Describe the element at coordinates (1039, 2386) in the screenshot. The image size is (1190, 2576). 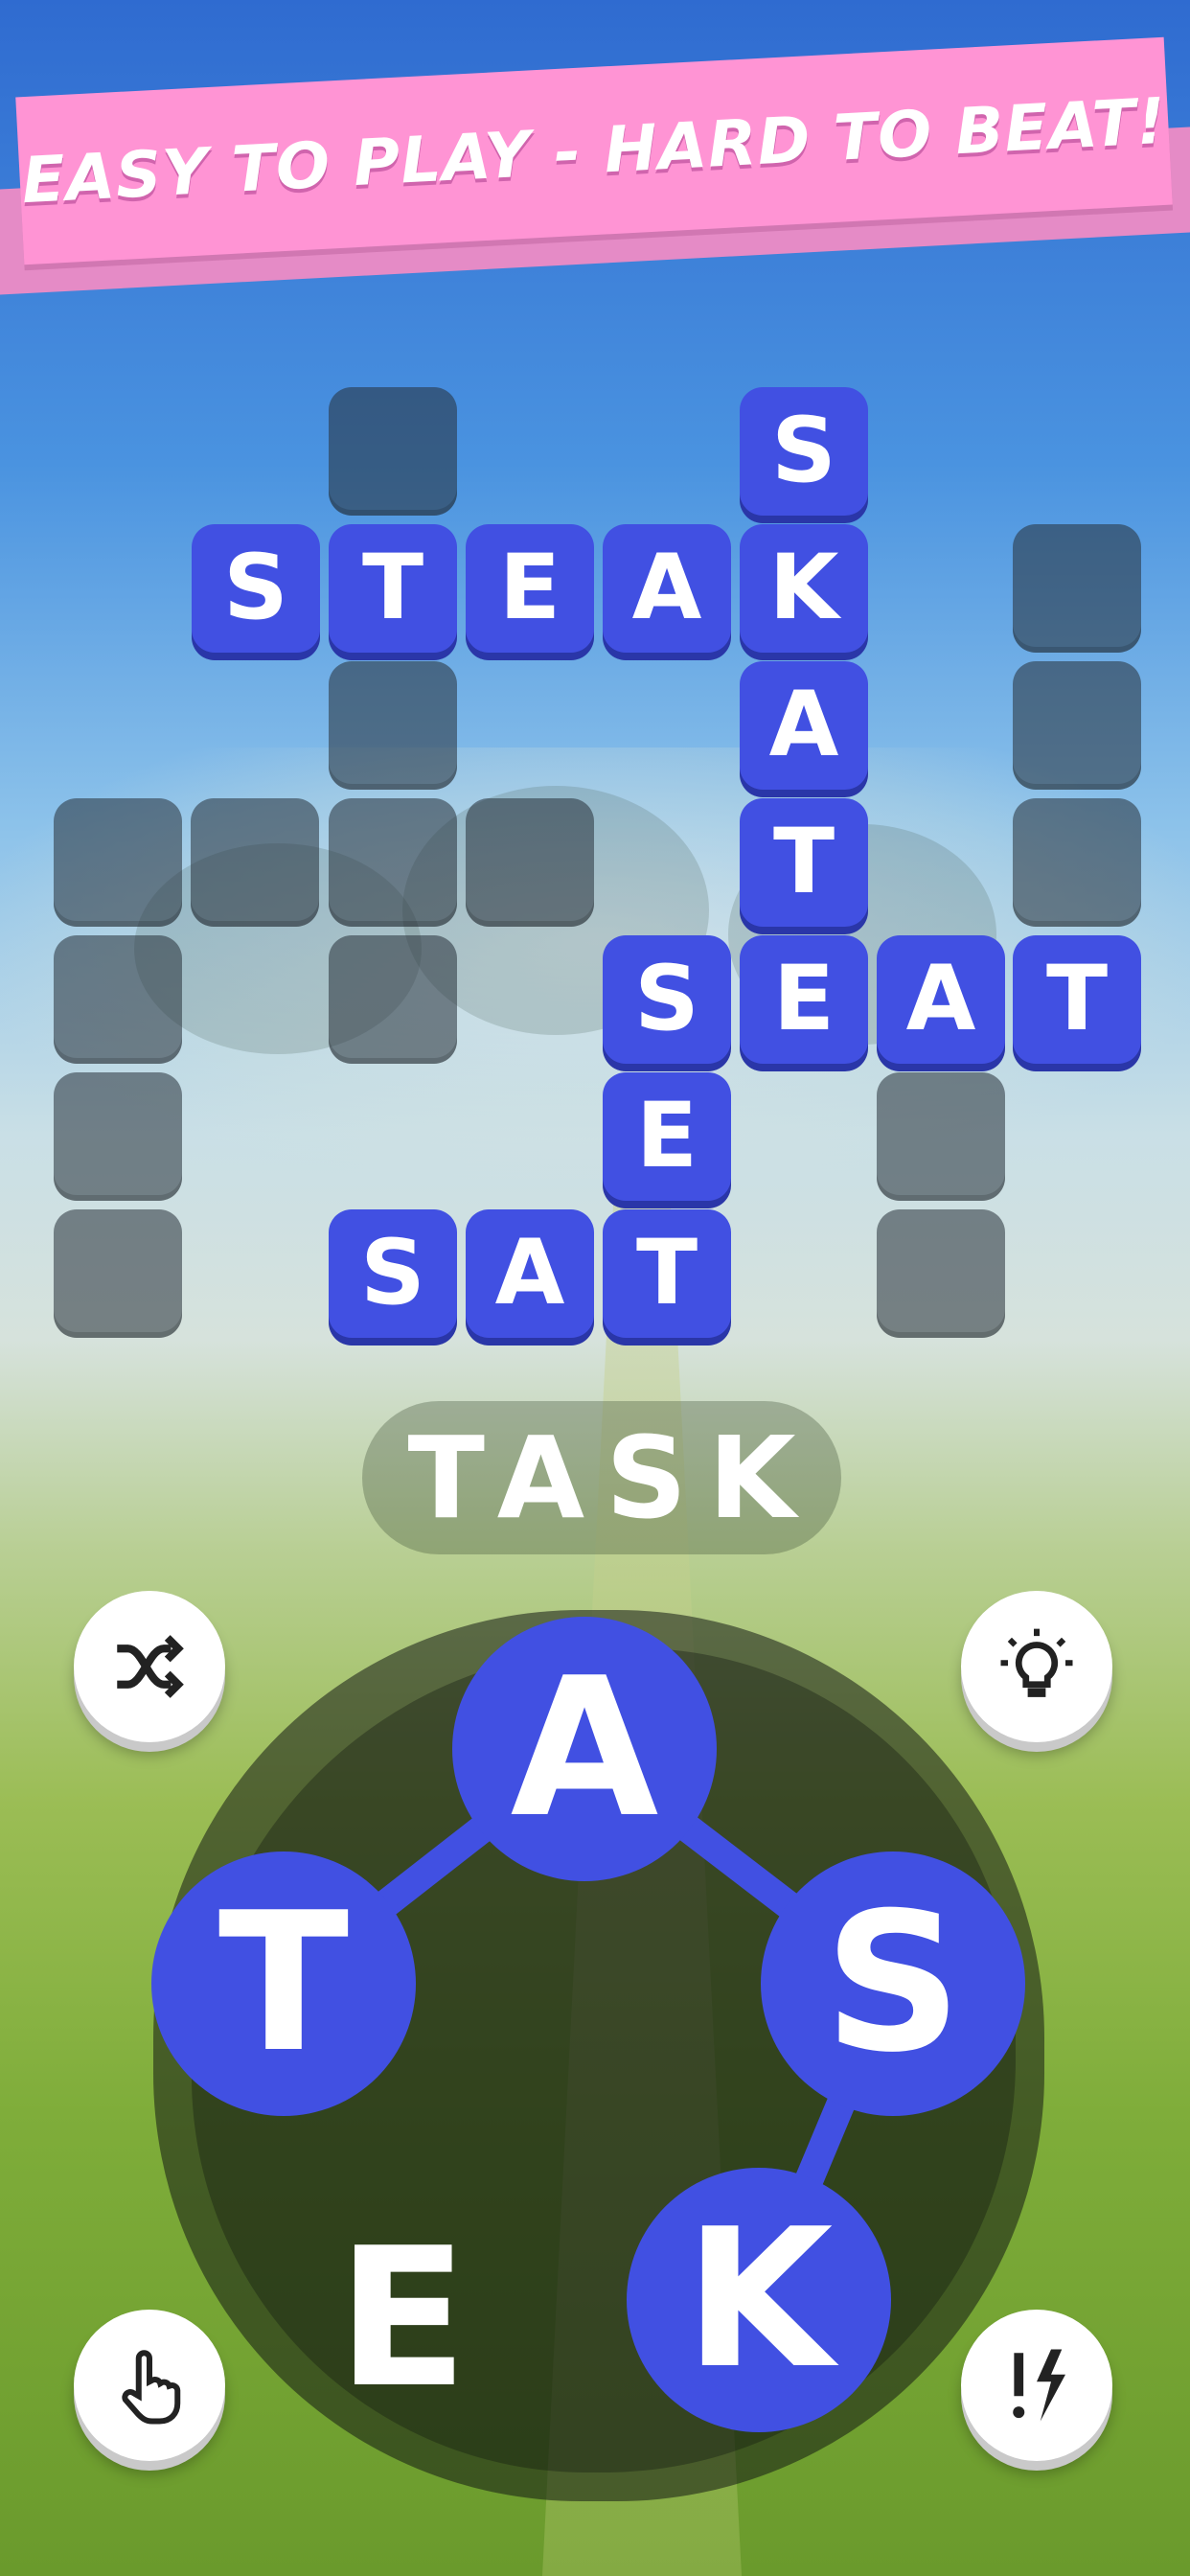
I see `exclamation-lightning-icon` at that location.